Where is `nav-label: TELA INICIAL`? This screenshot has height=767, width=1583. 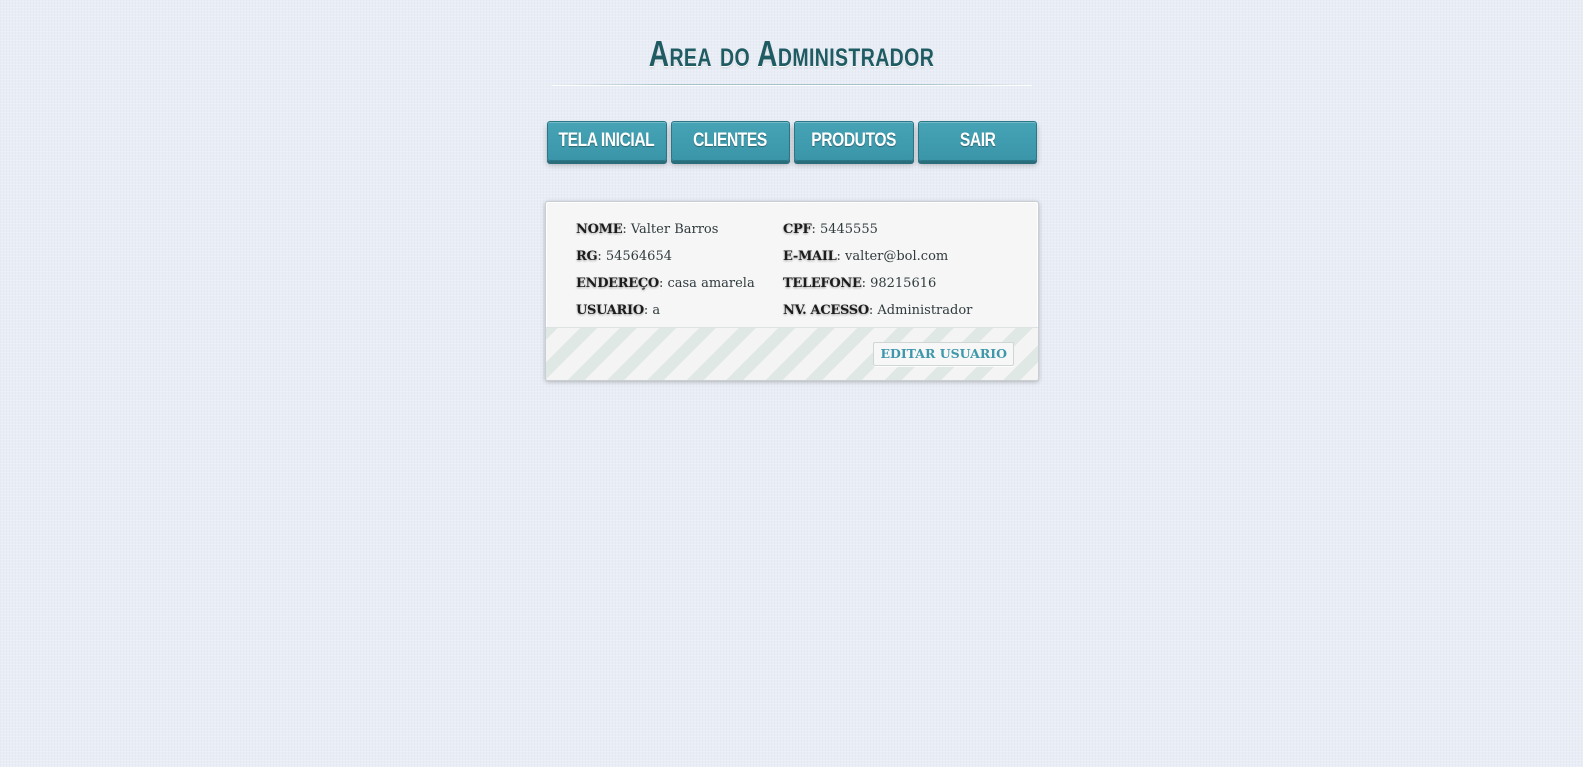
nav-label: TELA INICIAL is located at coordinates (606, 140).